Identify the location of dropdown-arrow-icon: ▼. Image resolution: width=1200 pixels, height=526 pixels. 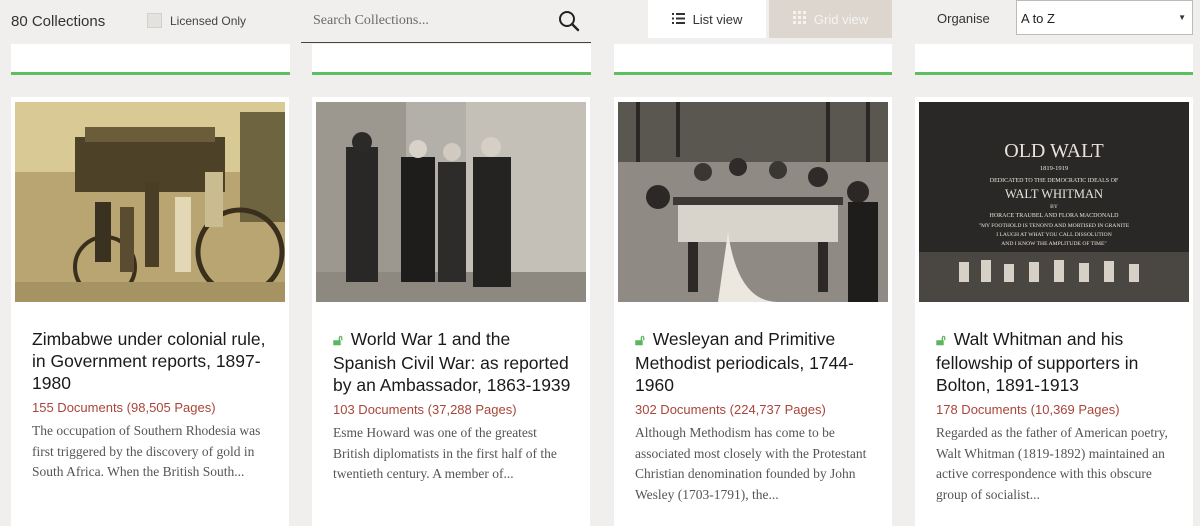
(1182, 17).